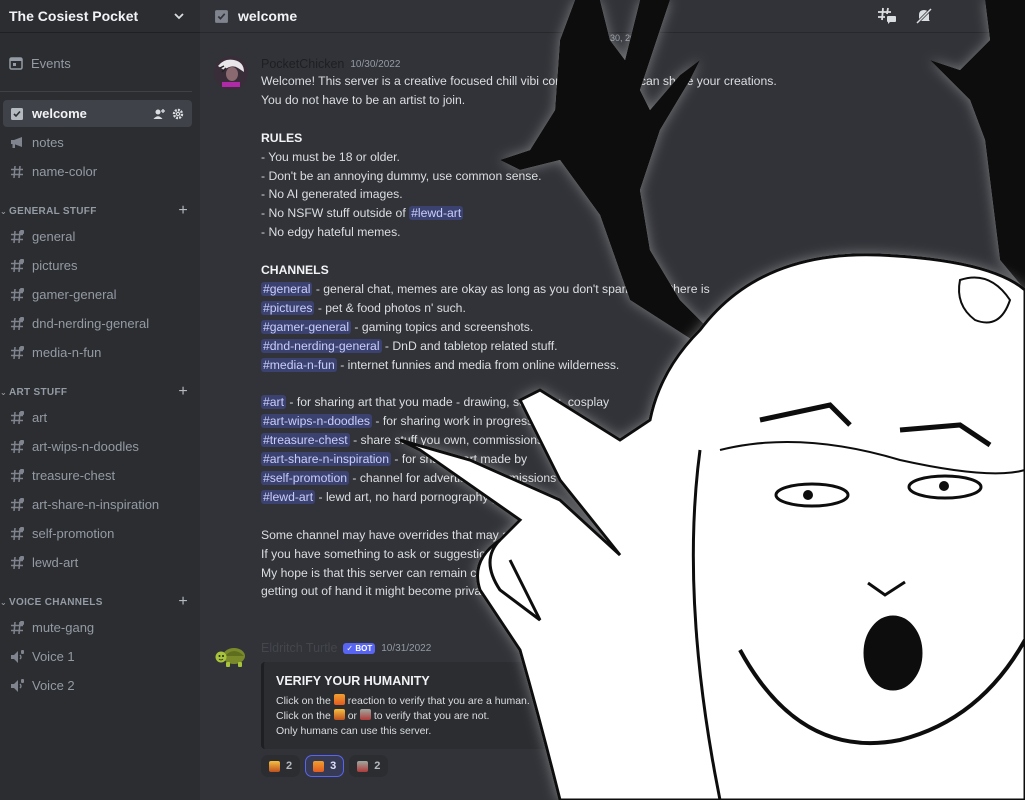 The image size is (1025, 800). Describe the element at coordinates (178, 114) in the screenshot. I see `gear-icon` at that location.